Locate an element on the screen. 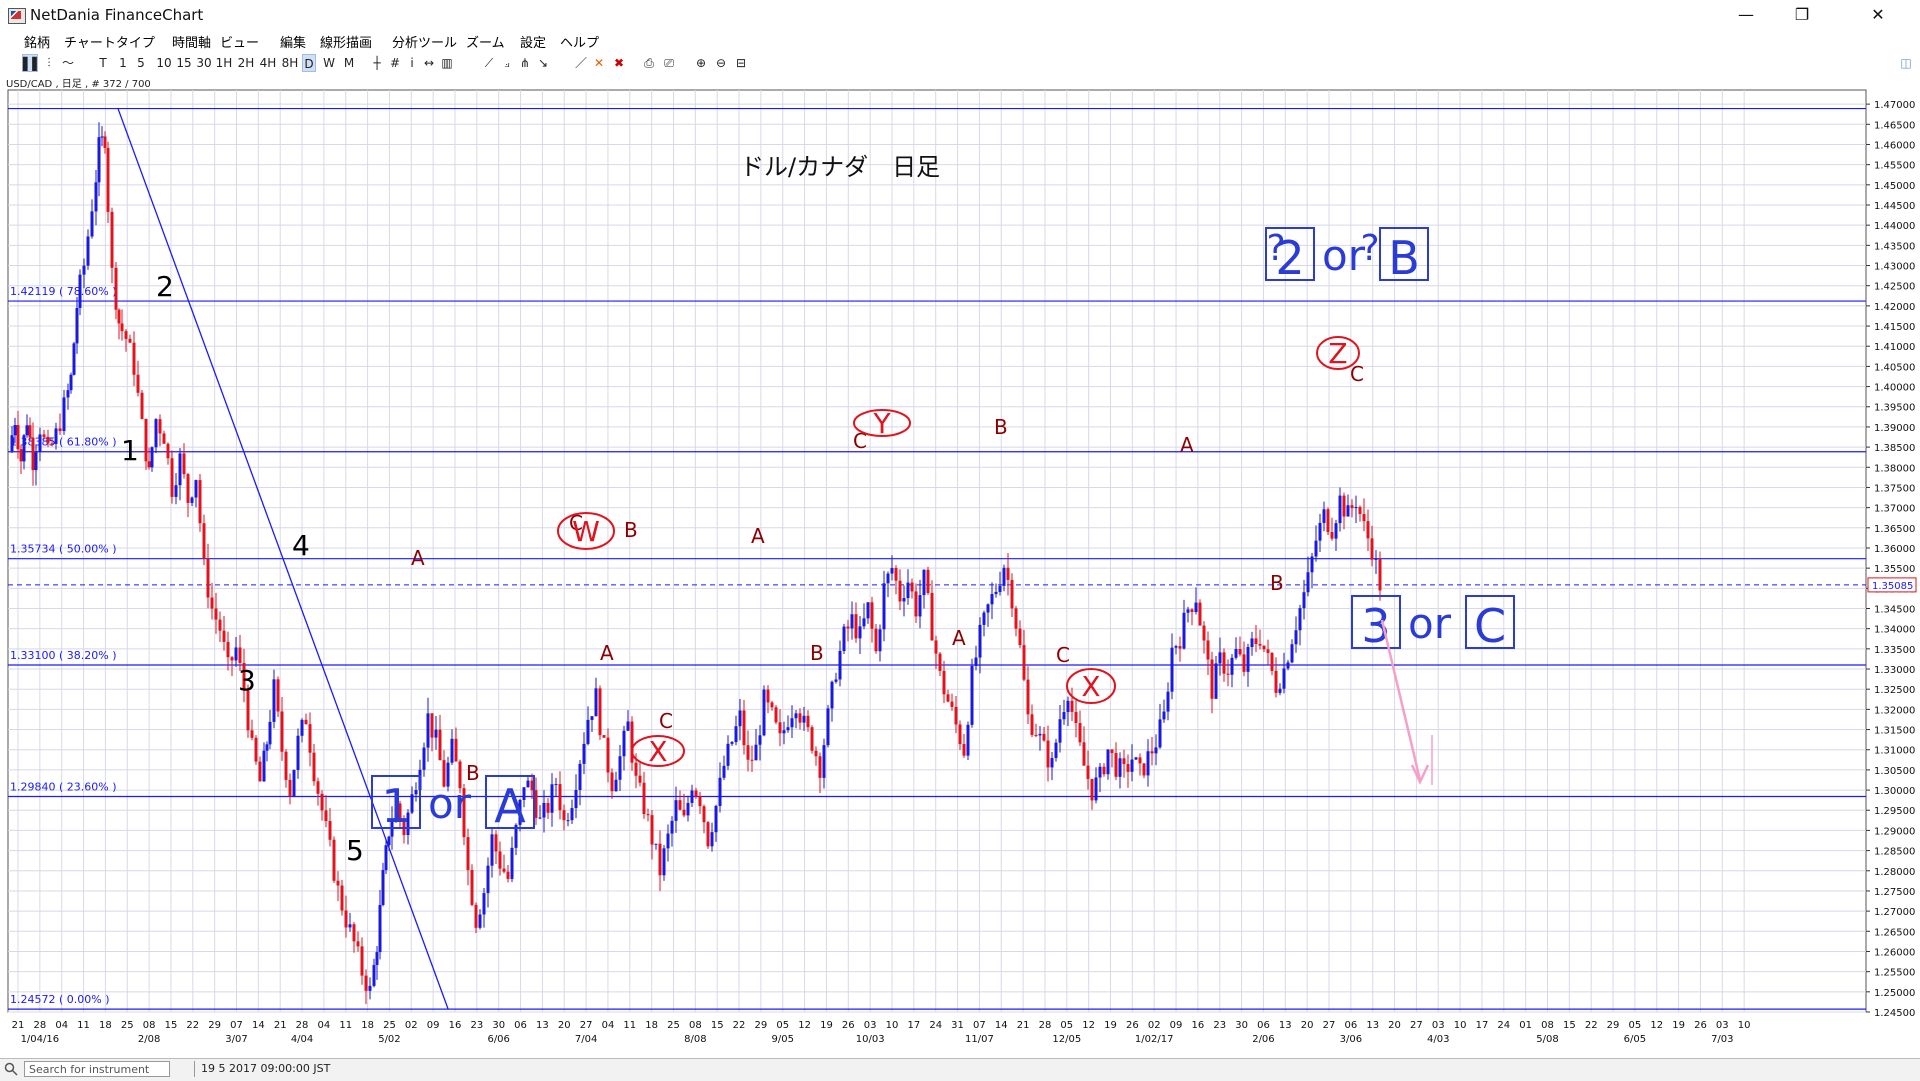 The image size is (1920, 1081). y-tick-label: 1.32000 is located at coordinates (1894, 710).